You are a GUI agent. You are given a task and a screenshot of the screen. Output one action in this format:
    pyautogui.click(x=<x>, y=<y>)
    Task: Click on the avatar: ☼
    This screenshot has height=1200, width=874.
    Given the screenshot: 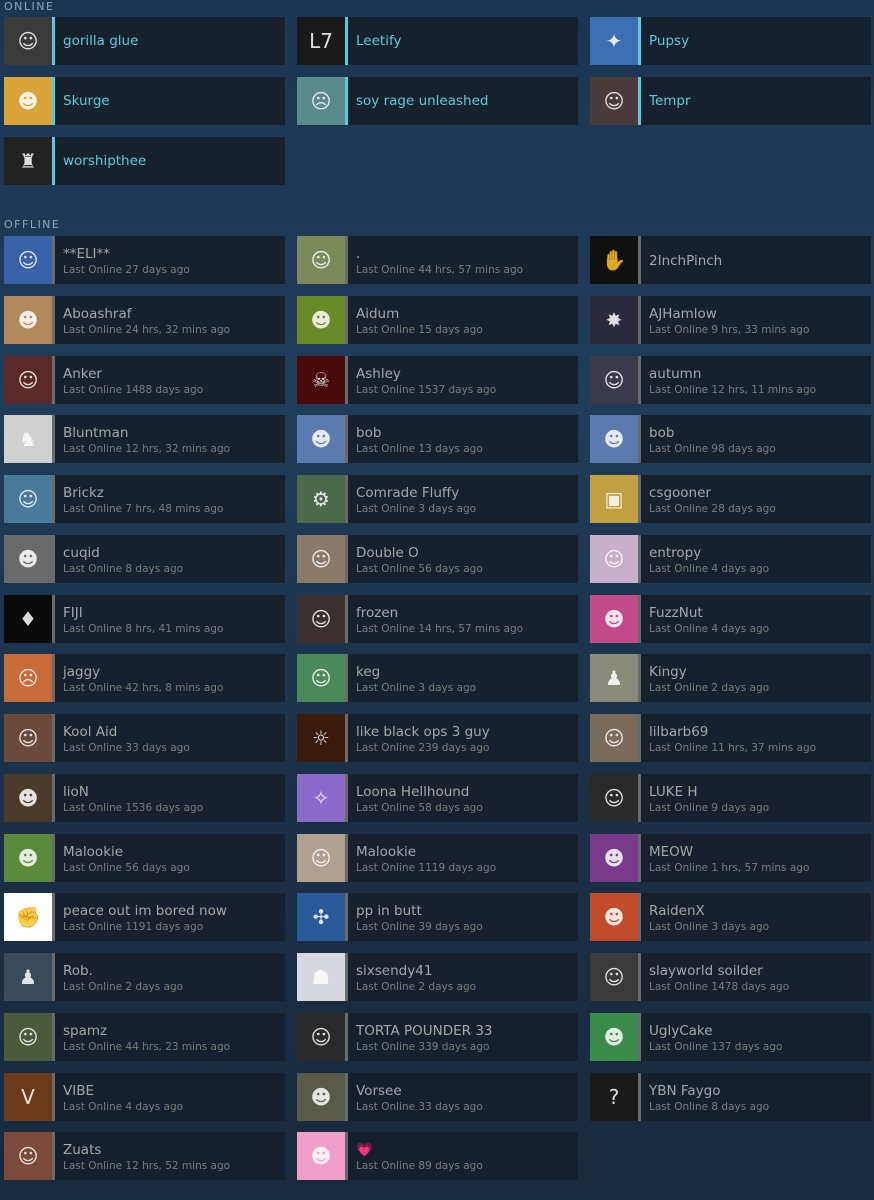 What is the action you would take?
    pyautogui.click(x=321, y=738)
    